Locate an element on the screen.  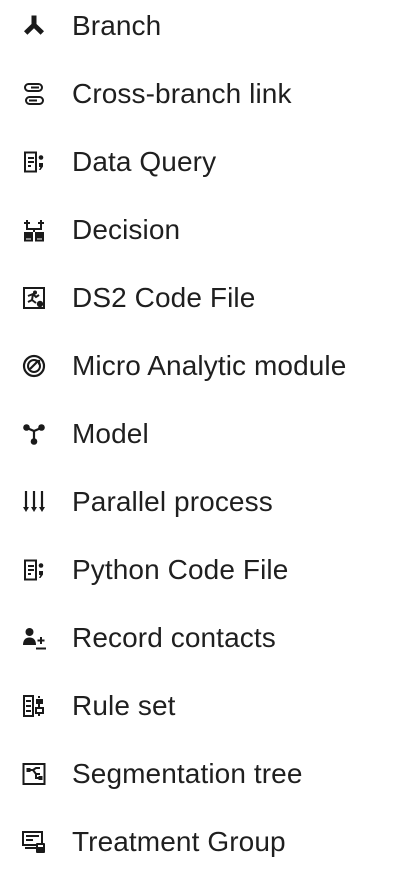
model-icon is located at coordinates (34, 434).